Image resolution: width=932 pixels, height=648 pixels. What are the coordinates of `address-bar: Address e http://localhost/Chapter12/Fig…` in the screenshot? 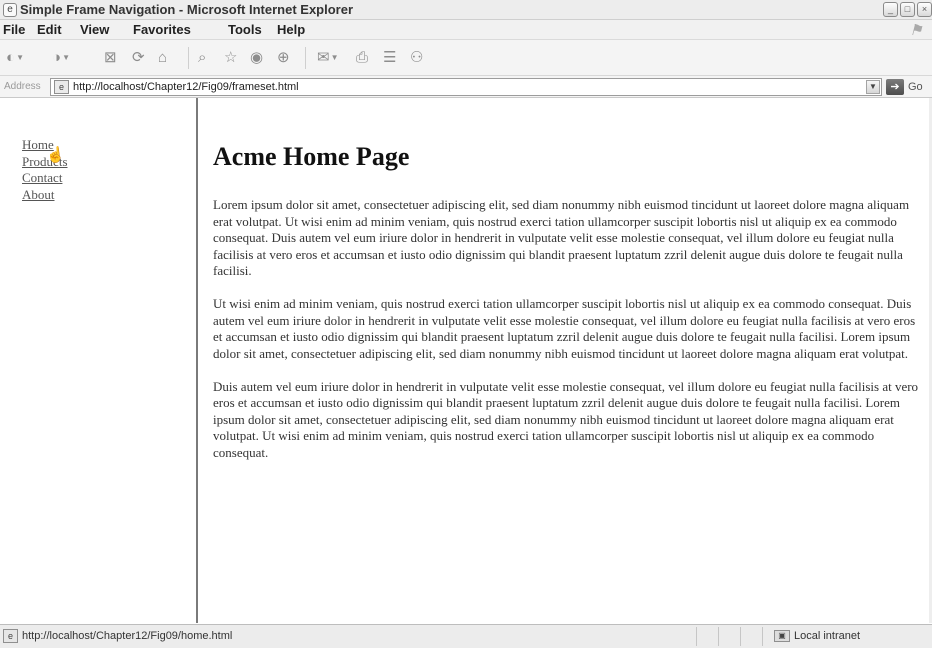 It's located at (466, 87).